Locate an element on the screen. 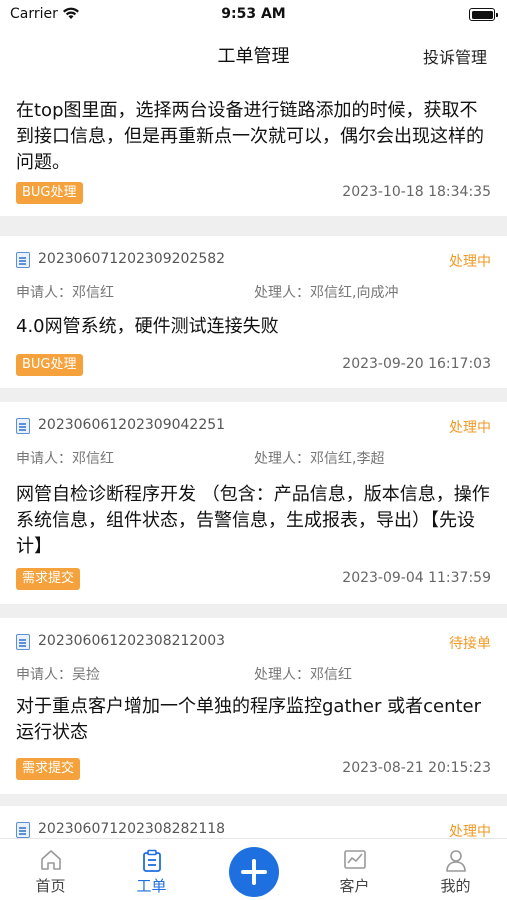 This screenshot has width=507, height=900. battery-icon is located at coordinates (483, 14).